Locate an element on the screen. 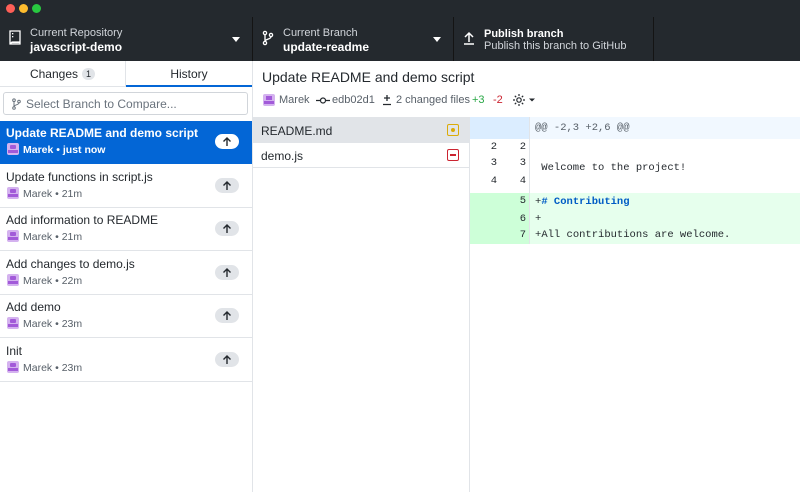 This screenshot has width=800, height=492. changed-files-count: 2 changed files is located at coordinates (433, 100).